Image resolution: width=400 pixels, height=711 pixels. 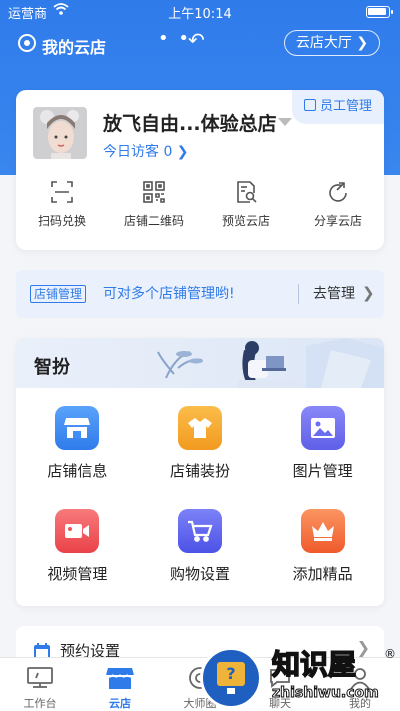 What do you see at coordinates (334, 294) in the screenshot?
I see `go-manage-link: 去管理` at bounding box center [334, 294].